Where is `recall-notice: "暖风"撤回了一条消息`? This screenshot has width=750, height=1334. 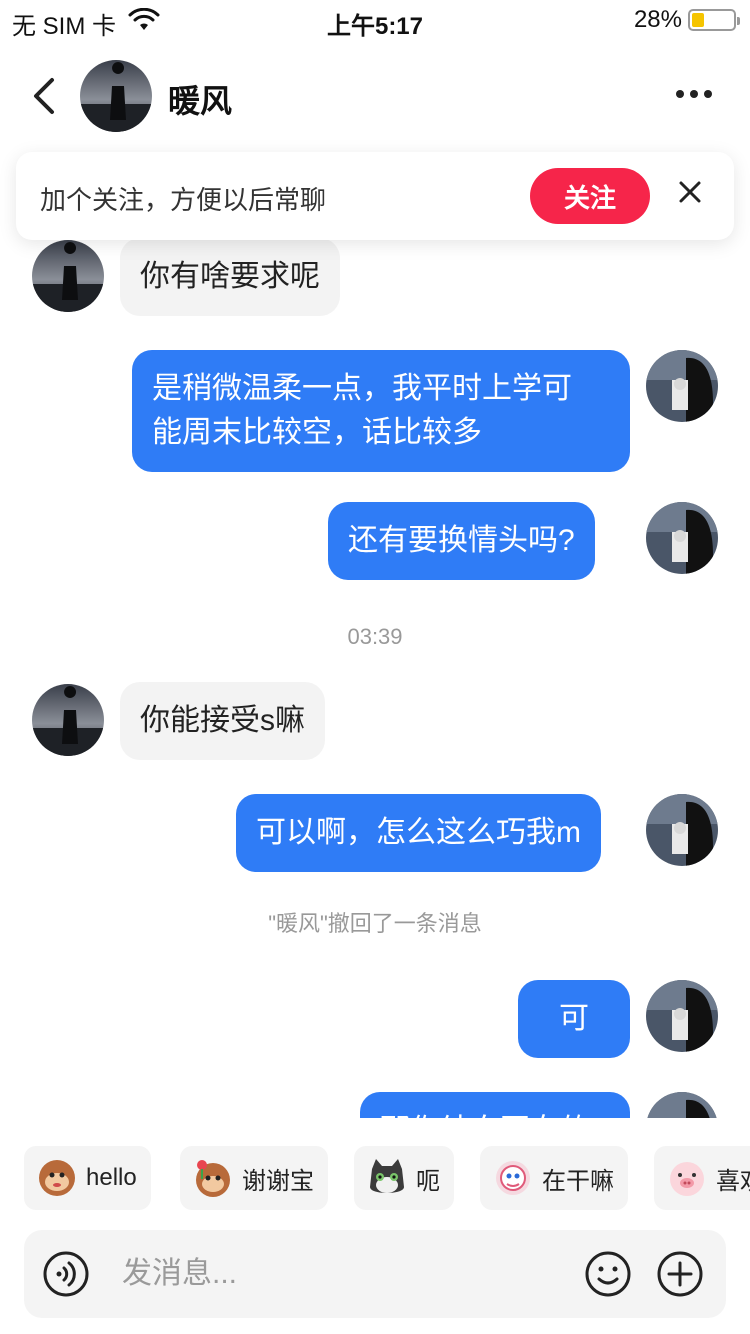 recall-notice: "暖风"撤回了一条消息 is located at coordinates (375, 923).